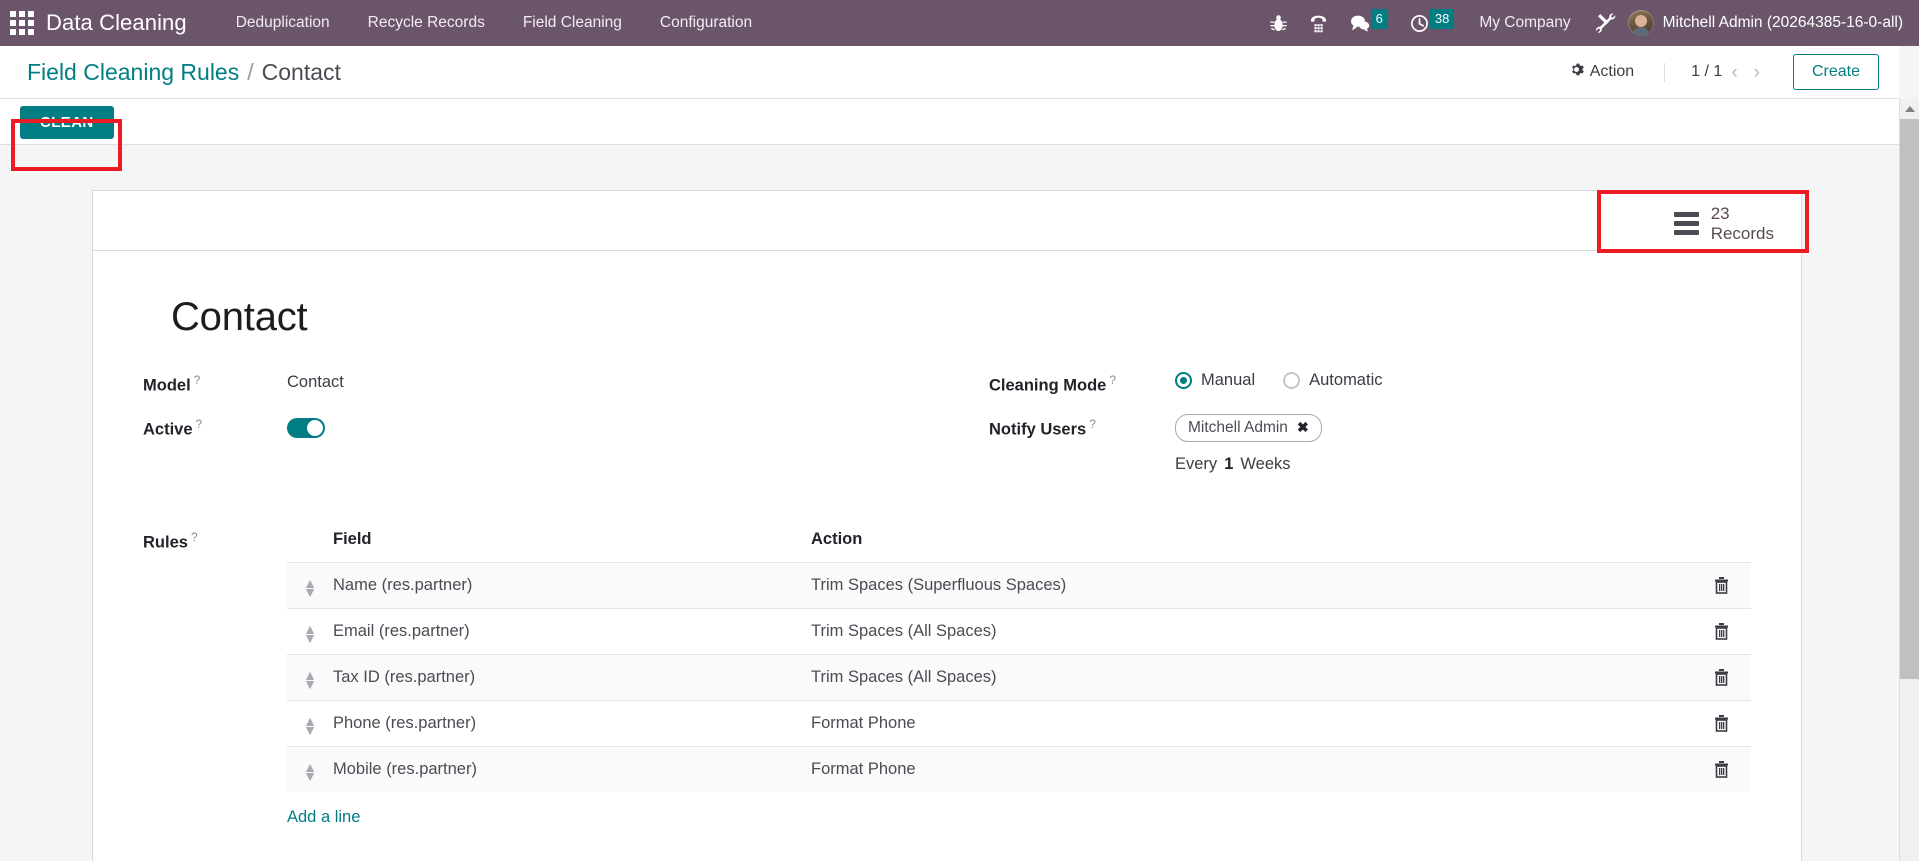  Describe the element at coordinates (1640, 23) in the screenshot. I see `avatar` at that location.